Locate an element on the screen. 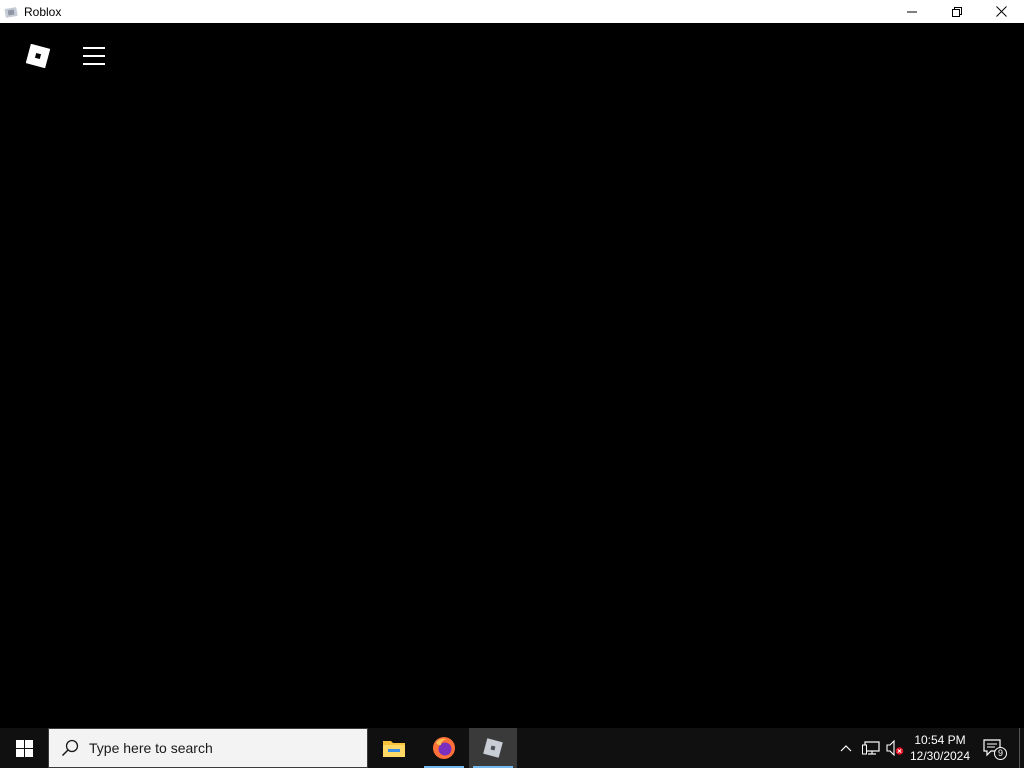 Image resolution: width=1024 pixels, height=768 pixels. taskbar-roblox is located at coordinates (493, 748).